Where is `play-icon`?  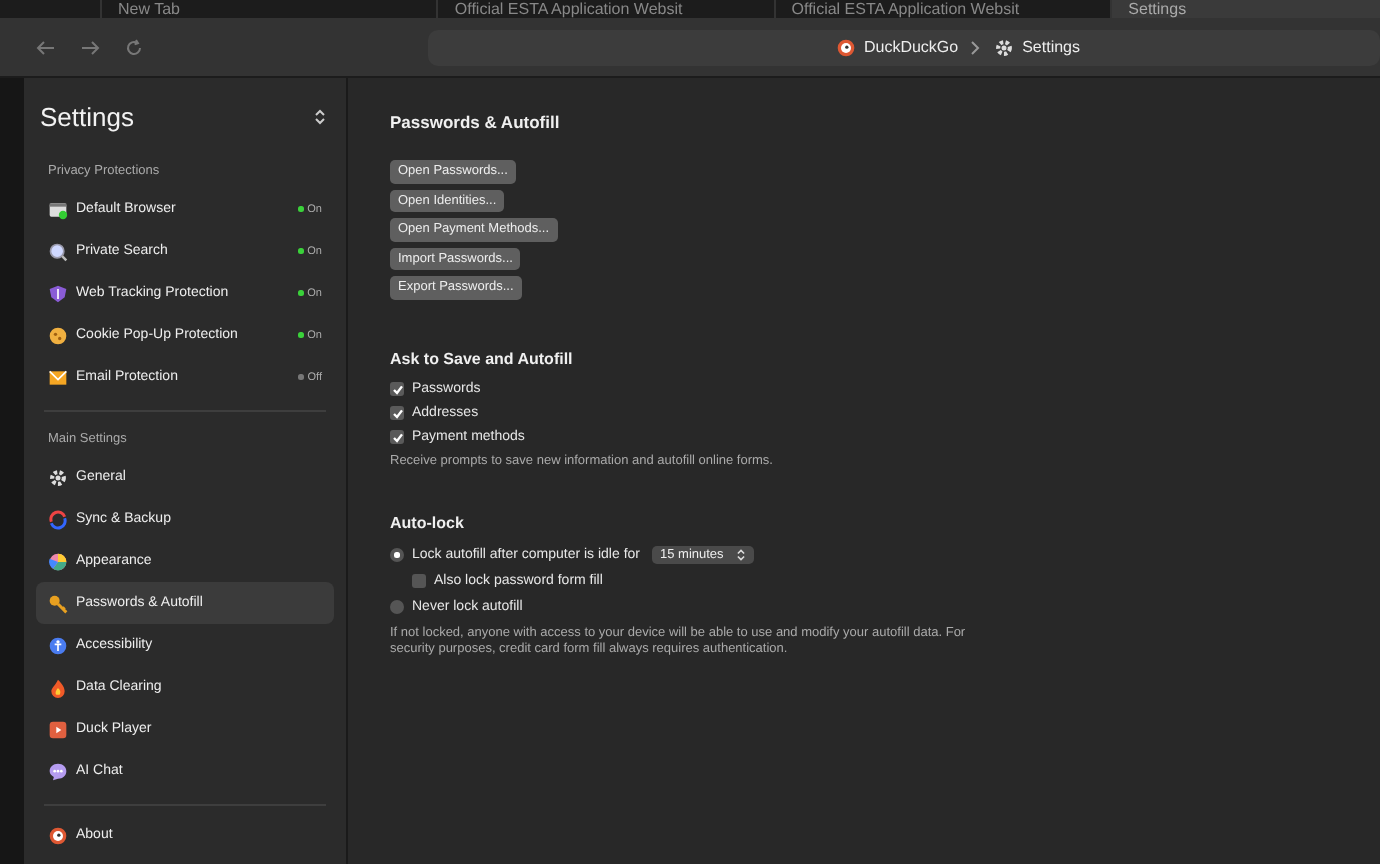 play-icon is located at coordinates (58, 729).